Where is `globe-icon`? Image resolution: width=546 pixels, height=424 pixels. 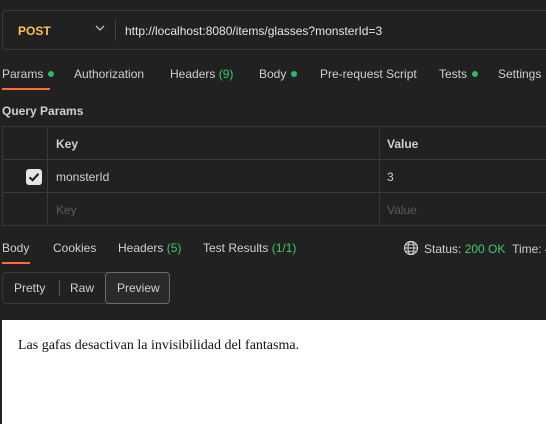
globe-icon is located at coordinates (411, 248).